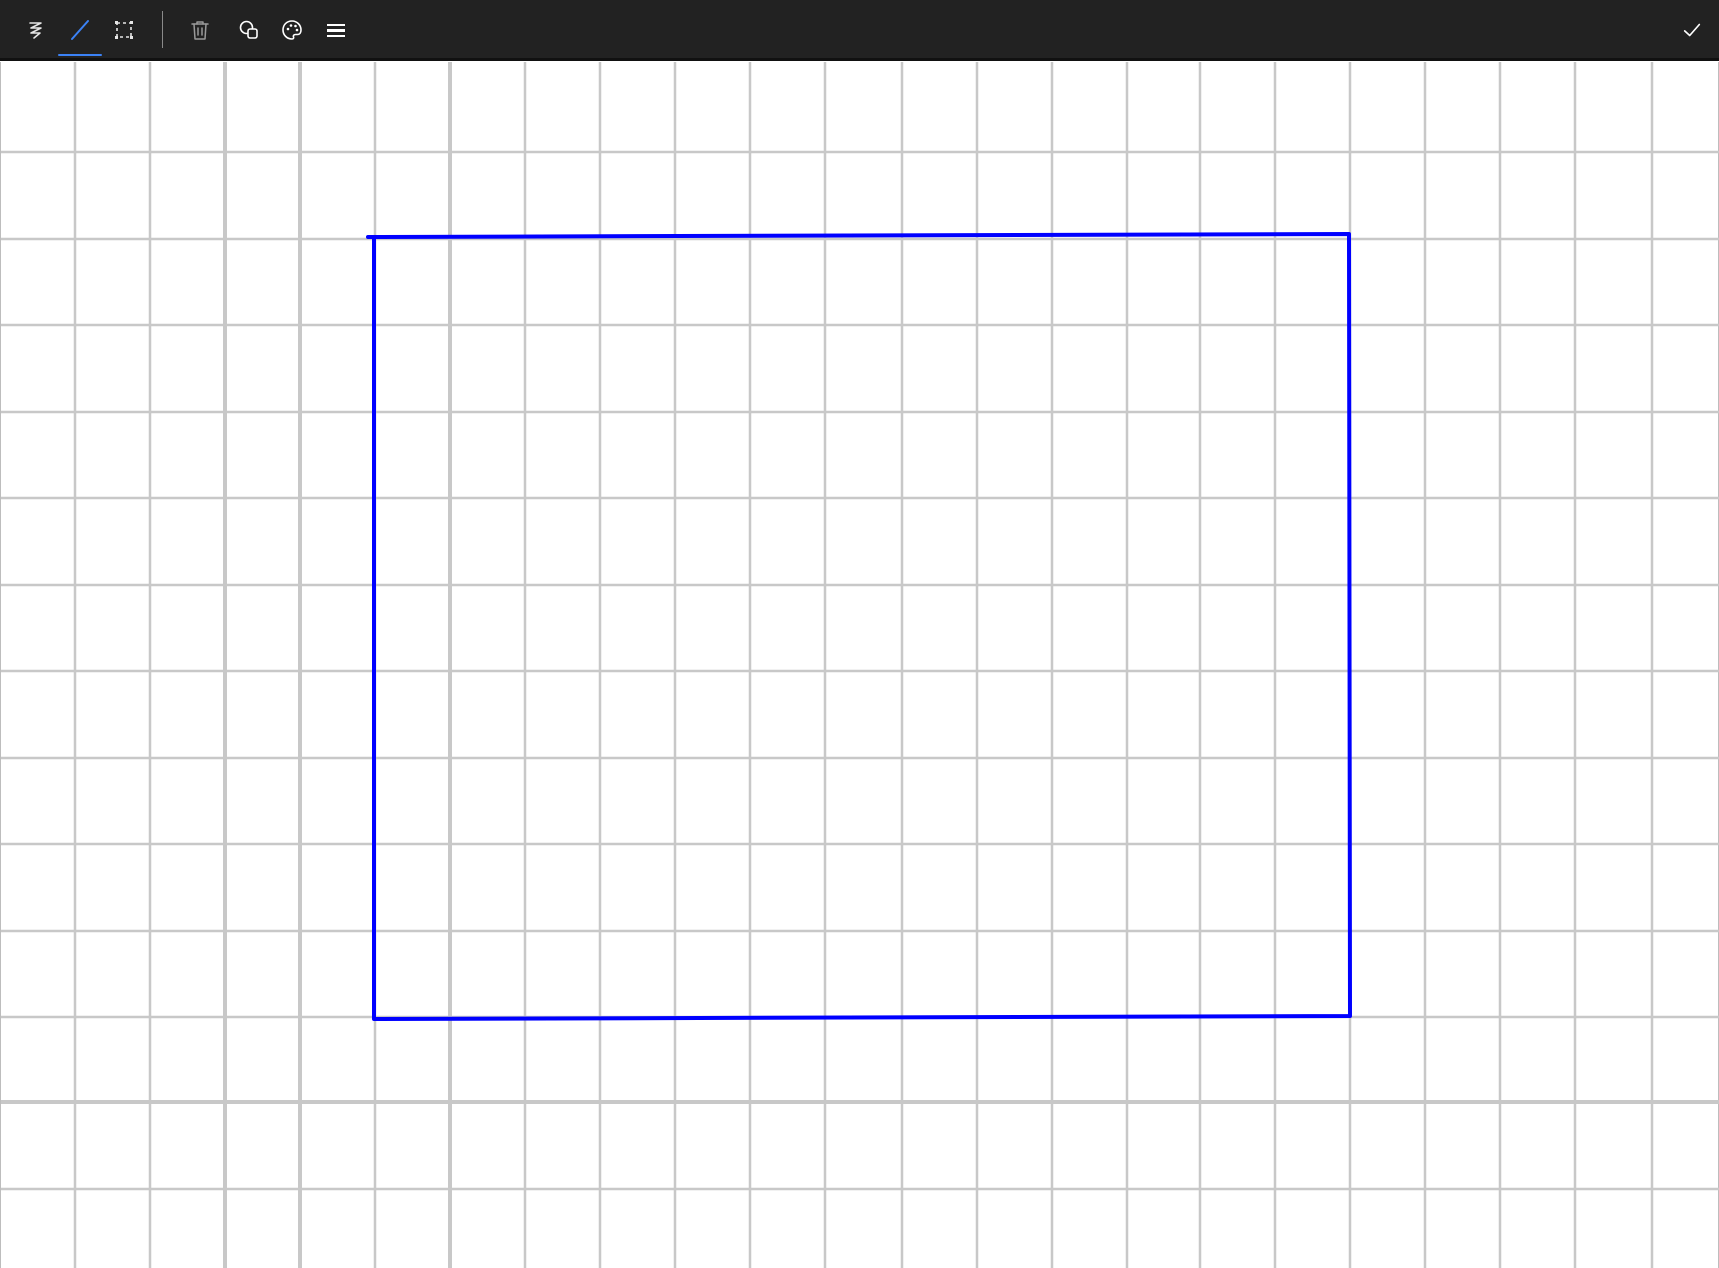 The height and width of the screenshot is (1268, 1719). I want to click on trash-icon, so click(200, 30).